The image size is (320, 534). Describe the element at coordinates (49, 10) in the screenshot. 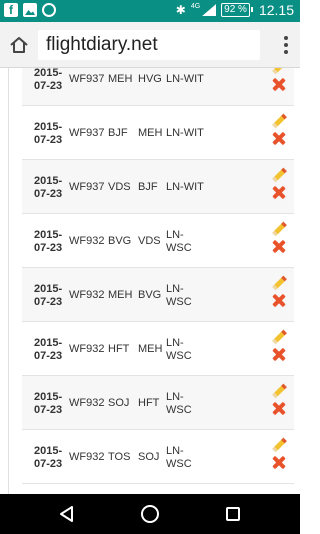

I see `circle-notification-icon` at that location.